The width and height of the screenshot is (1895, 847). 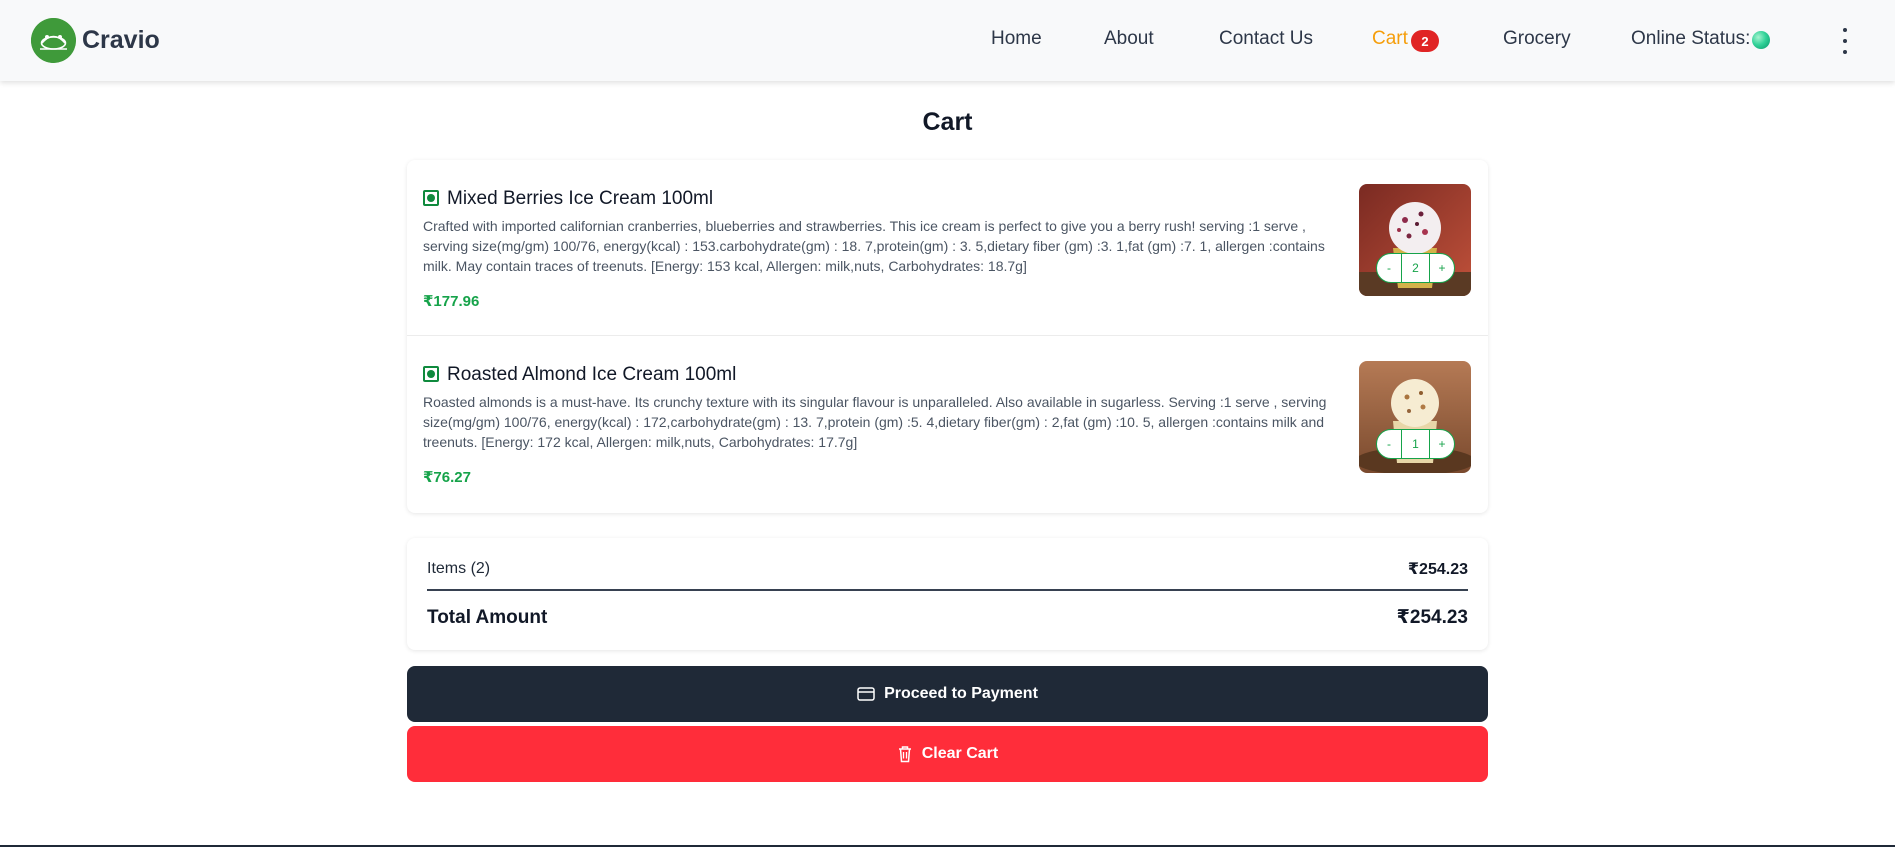 What do you see at coordinates (1425, 41) in the screenshot?
I see `cart-count-badge: 2` at bounding box center [1425, 41].